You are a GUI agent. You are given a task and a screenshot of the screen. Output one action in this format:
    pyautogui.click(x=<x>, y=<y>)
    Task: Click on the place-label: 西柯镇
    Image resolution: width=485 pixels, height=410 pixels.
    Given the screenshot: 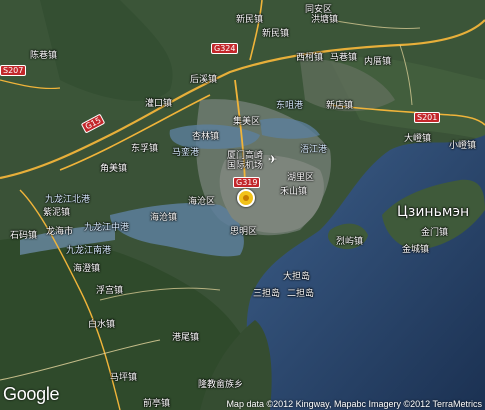 What is the action you would take?
    pyautogui.click(x=310, y=58)
    